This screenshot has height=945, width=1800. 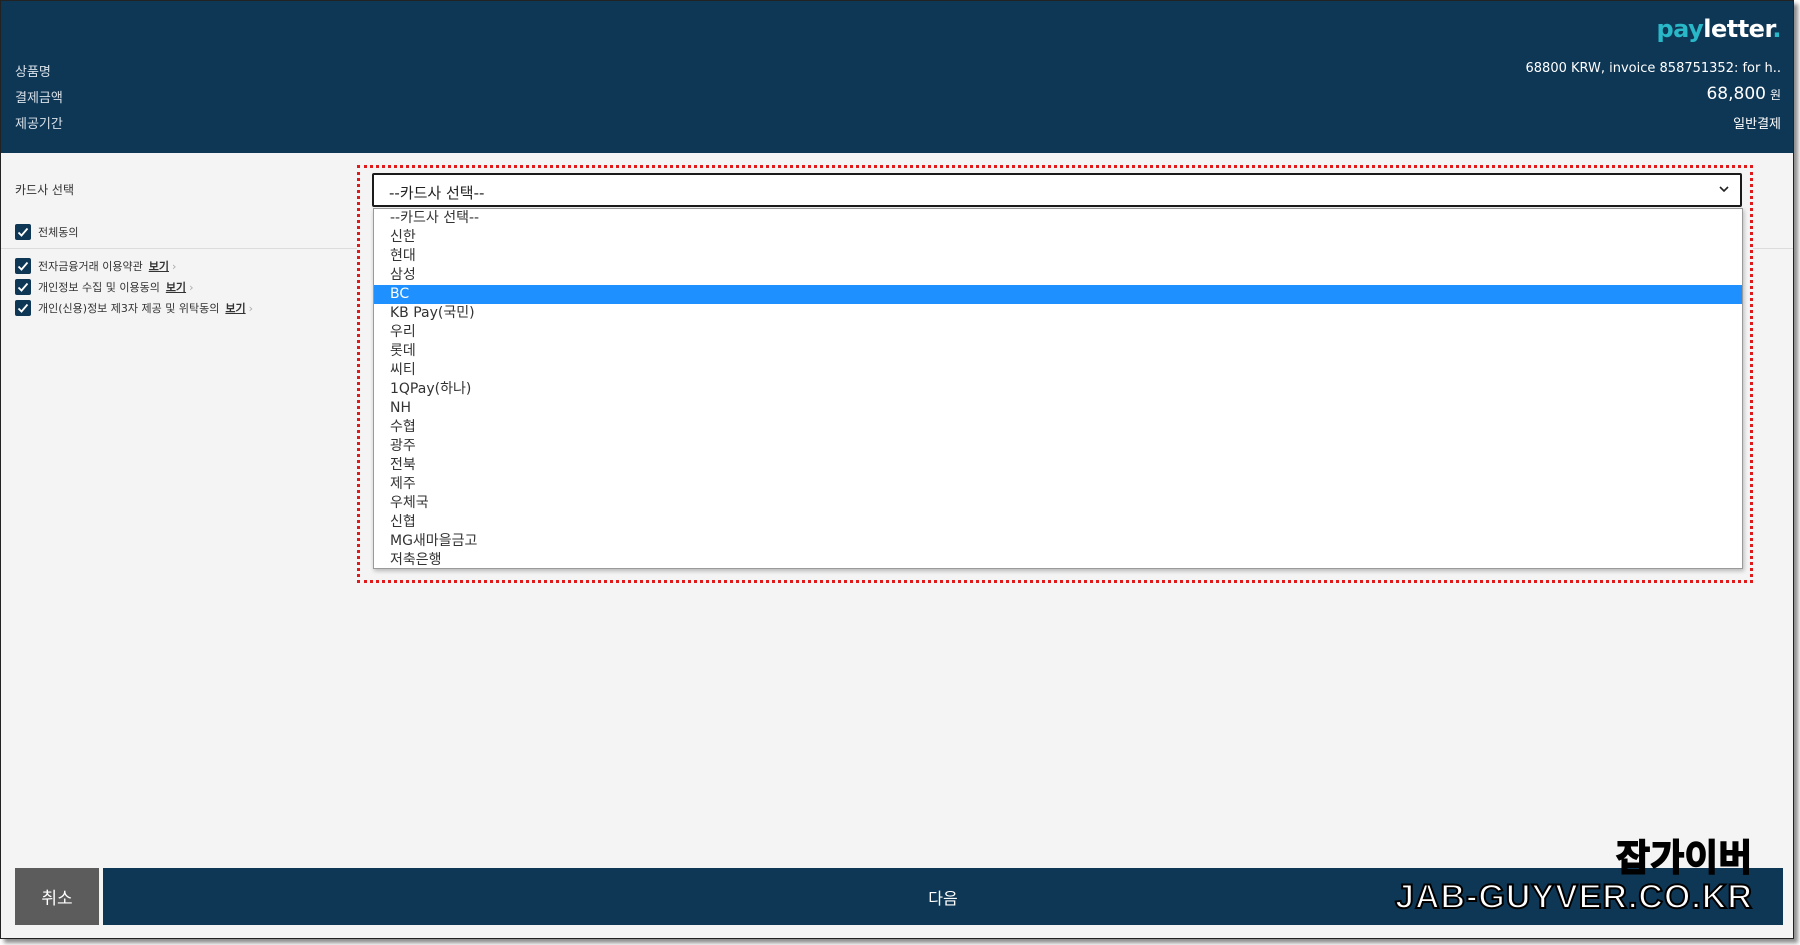 I want to click on period-value: 일반결제, so click(x=1757, y=124).